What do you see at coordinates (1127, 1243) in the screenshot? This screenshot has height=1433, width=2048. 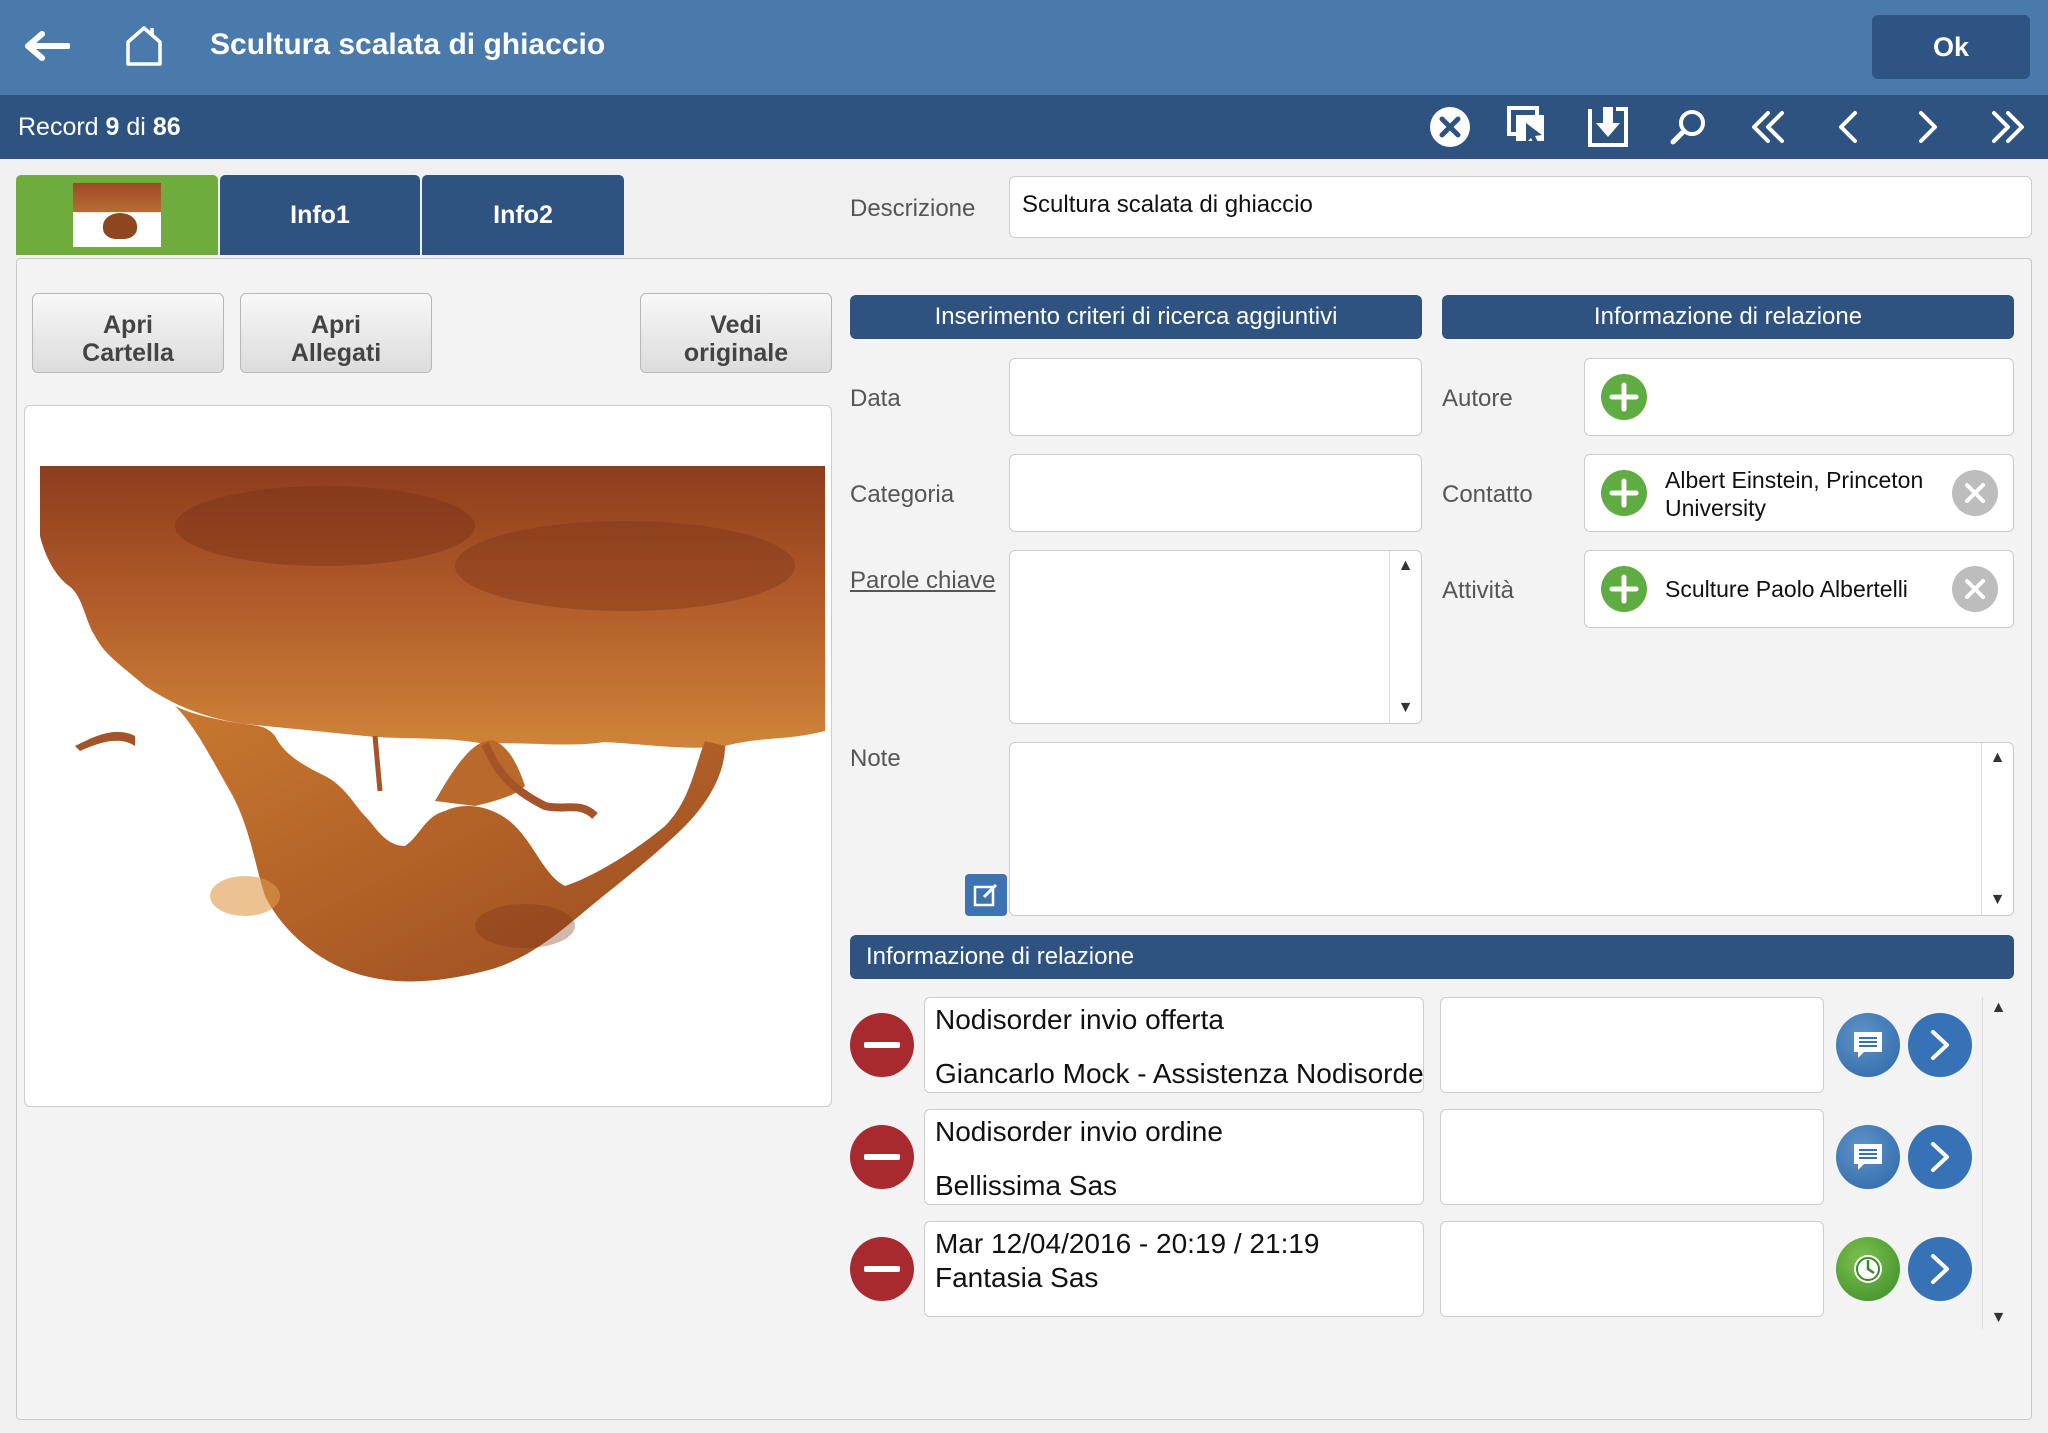 I see `relation-title: Mar 12/04/2016 - 20:19 / 21:19` at bounding box center [1127, 1243].